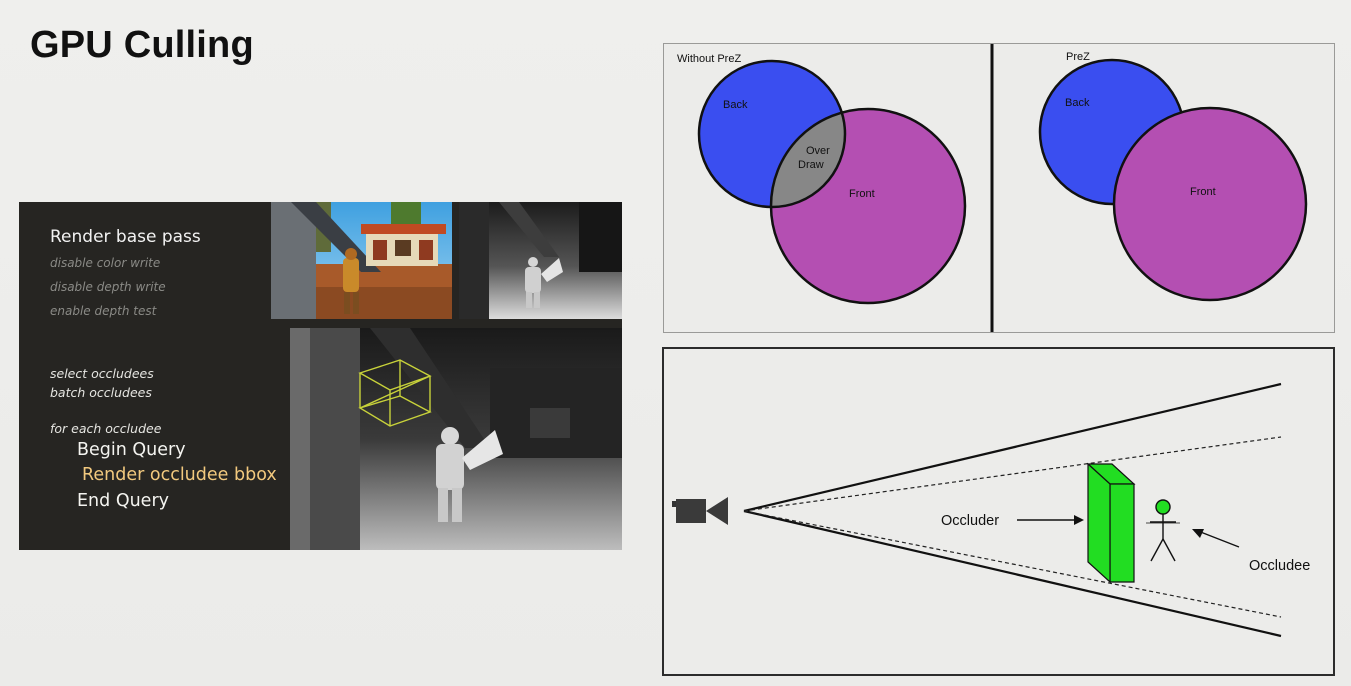 This screenshot has width=1351, height=686. Describe the element at coordinates (123, 501) in the screenshot. I see `end-query-label: End Query` at that location.